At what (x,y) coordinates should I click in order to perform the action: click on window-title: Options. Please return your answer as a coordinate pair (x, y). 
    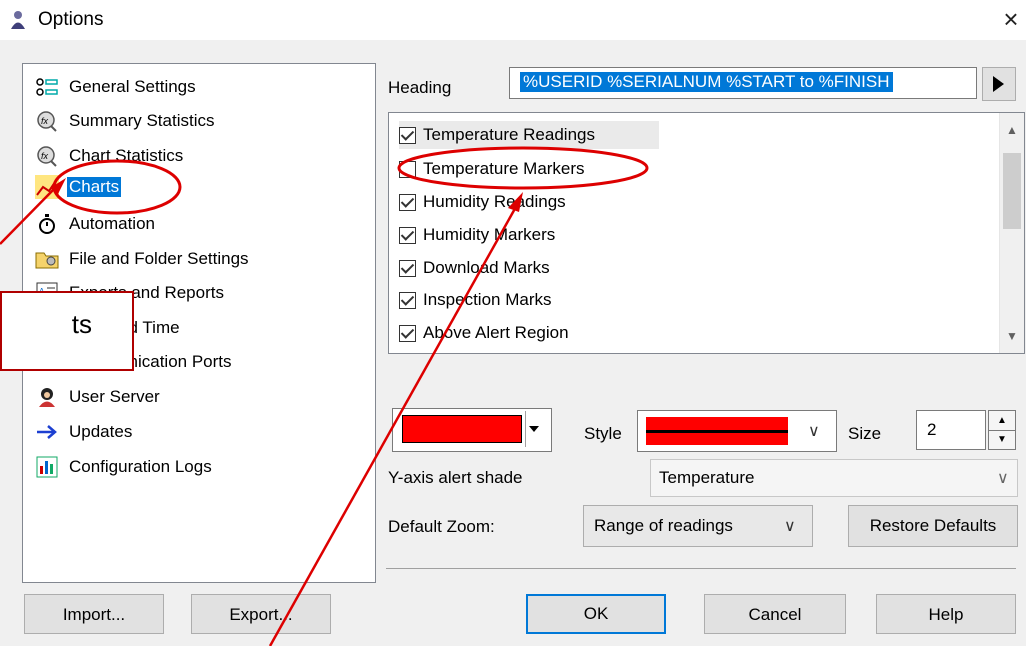
    Looking at the image, I should click on (71, 19).